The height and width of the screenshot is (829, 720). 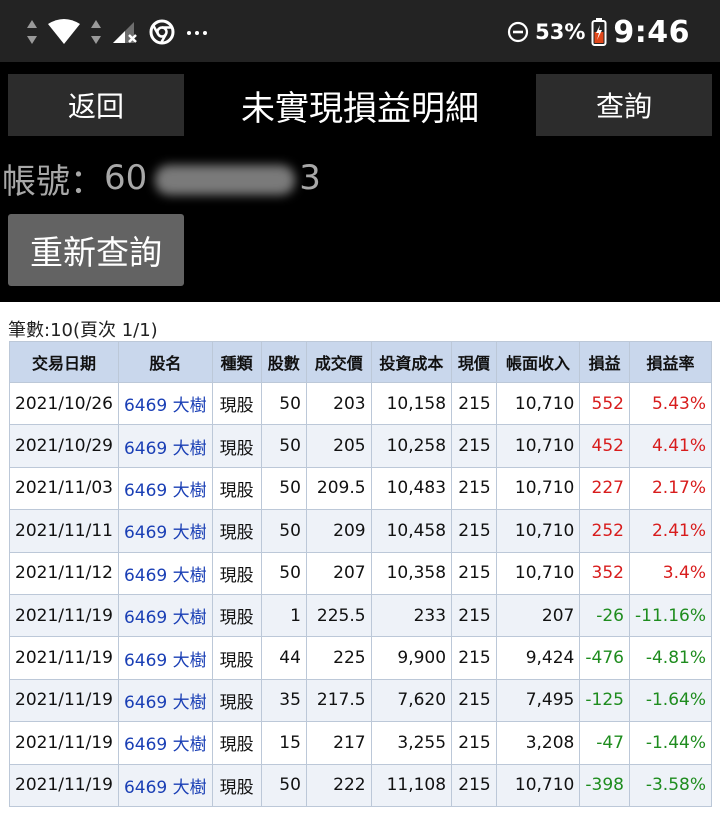 I want to click on book-income-cell: 7,495, so click(x=538, y=700).